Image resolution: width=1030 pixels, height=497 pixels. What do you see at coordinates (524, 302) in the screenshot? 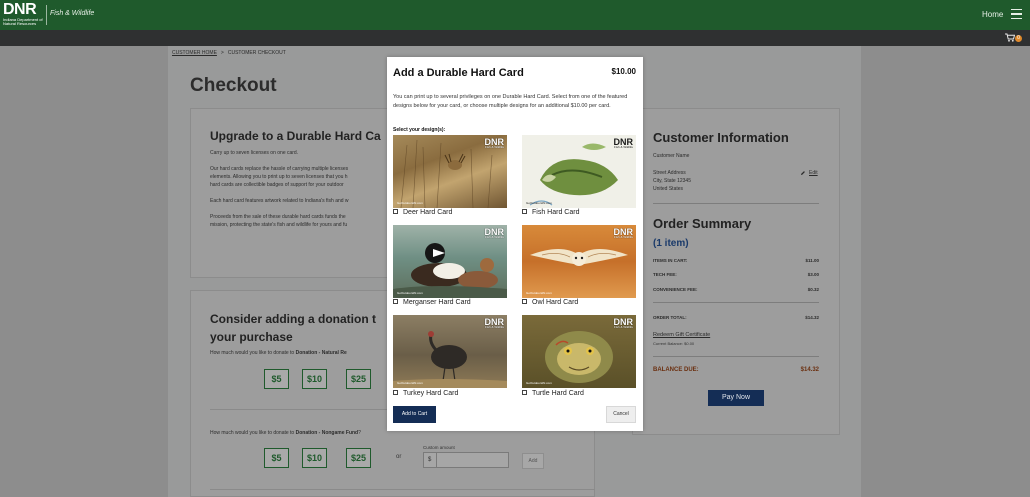
I see `owl-checkbox` at bounding box center [524, 302].